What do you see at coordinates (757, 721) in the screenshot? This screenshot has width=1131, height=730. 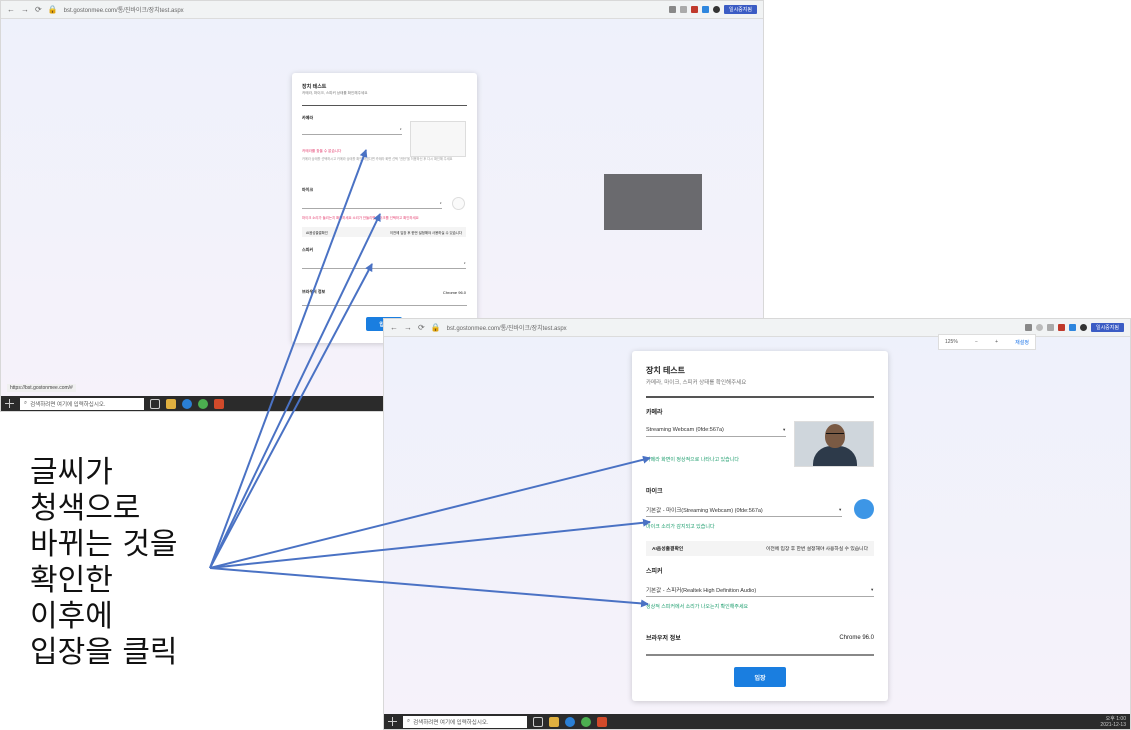 I see `windows-taskbar: ⌕ 검색하려면 여기에 입력하십시오. 오후 1:00 2021-12-13` at bounding box center [757, 721].